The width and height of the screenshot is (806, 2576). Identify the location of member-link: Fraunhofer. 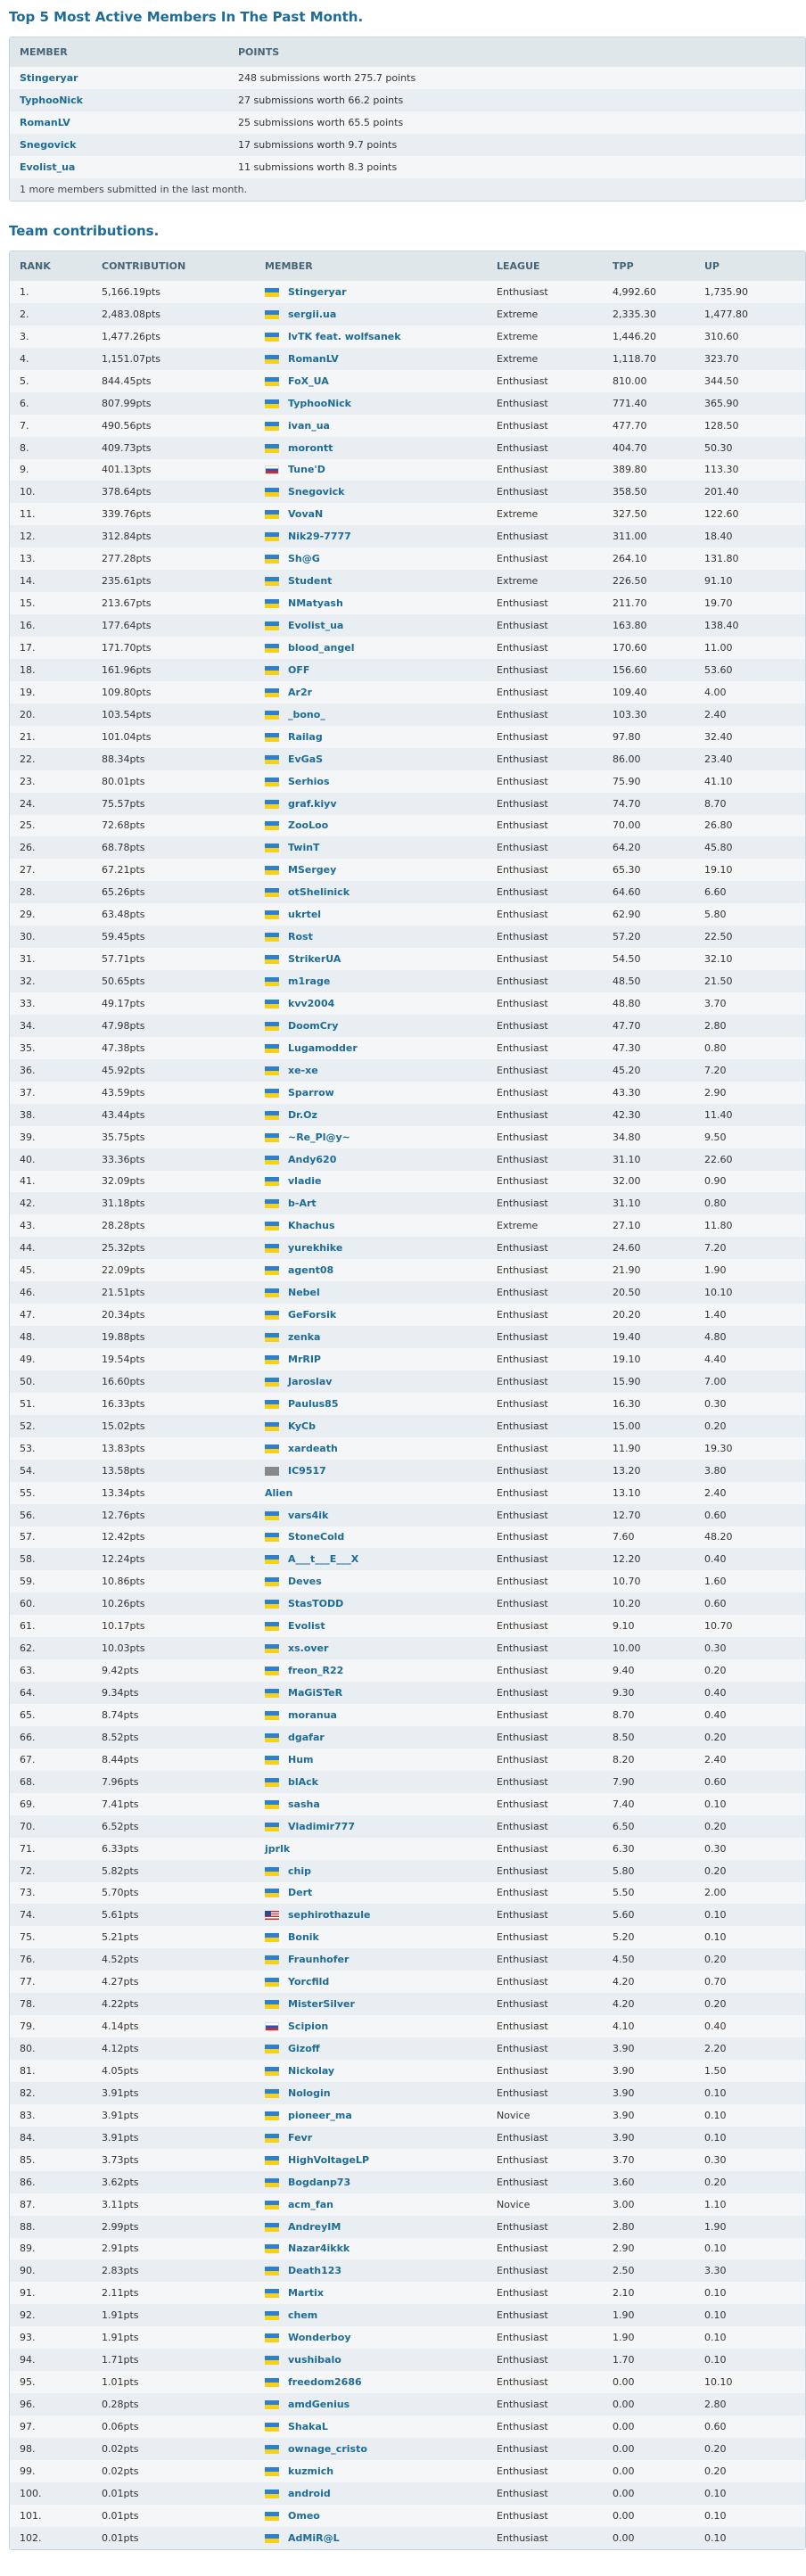
(318, 1959).